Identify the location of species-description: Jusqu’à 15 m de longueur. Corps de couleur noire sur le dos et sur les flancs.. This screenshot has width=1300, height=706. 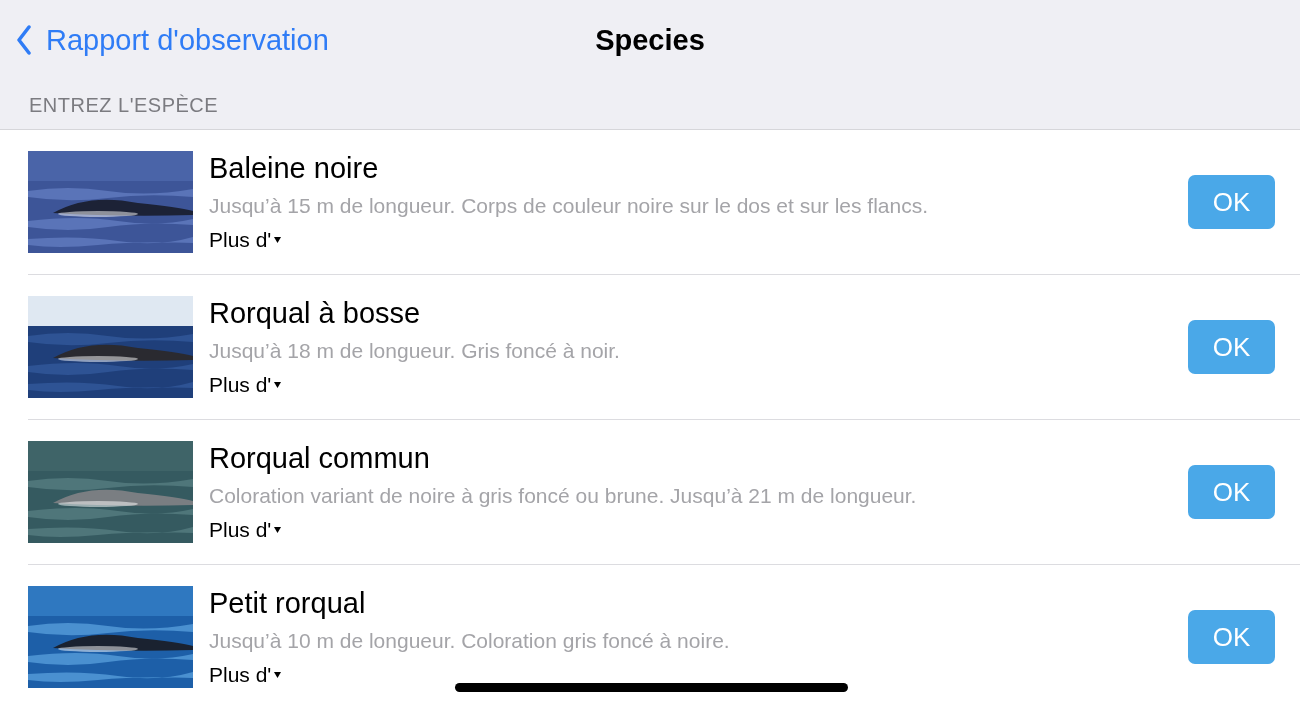
(569, 206).